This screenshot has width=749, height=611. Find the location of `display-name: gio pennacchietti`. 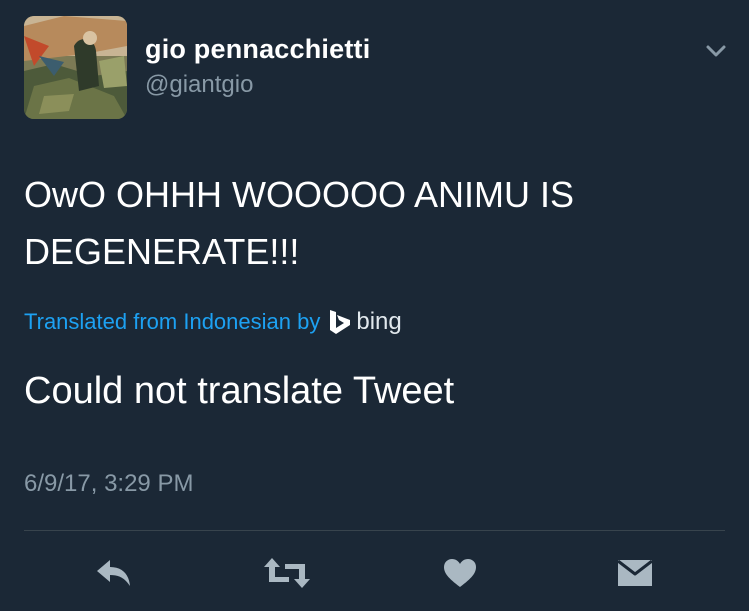

display-name: gio pennacchietti is located at coordinates (257, 49).